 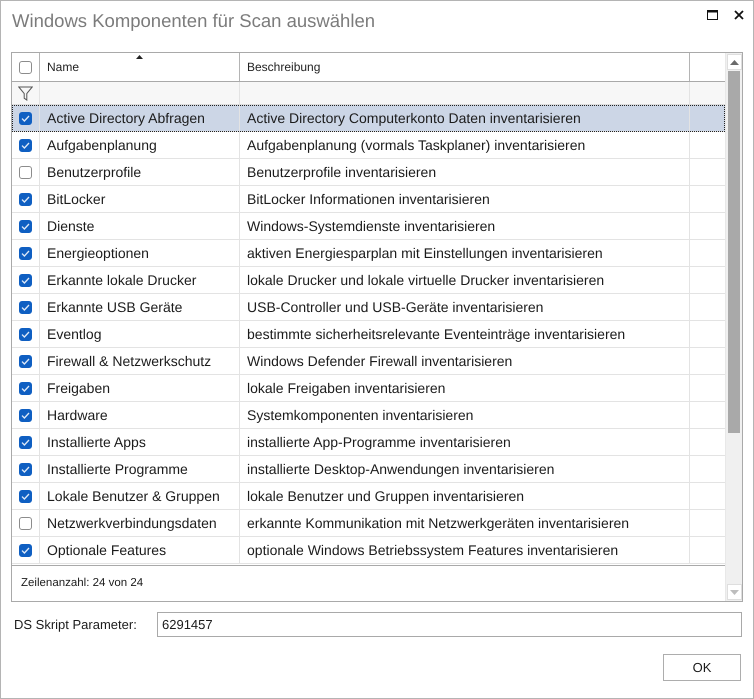 I want to click on table-row: Eventlog bestimmte sicherheitsrelevante Eventeinträge inventarisieren, so click(x=368, y=334).